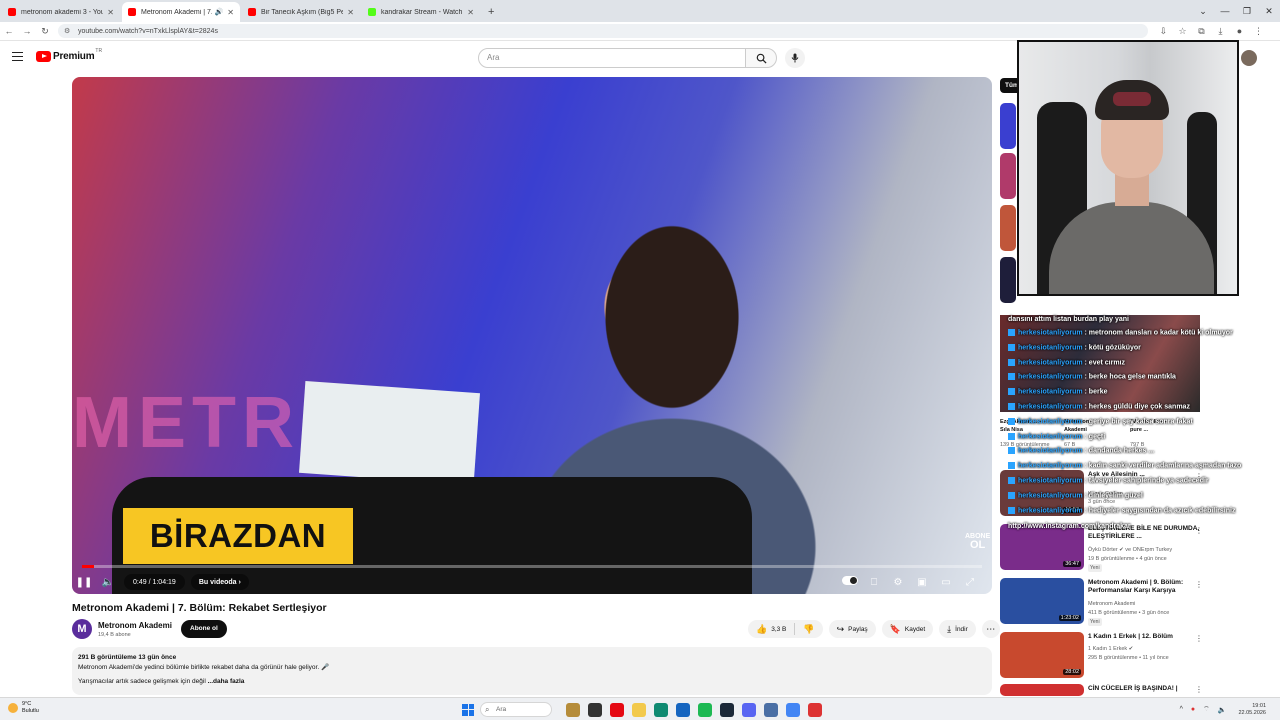 The image size is (1280, 720). I want to click on tab-search-icon: ⌄, so click(1203, 11).